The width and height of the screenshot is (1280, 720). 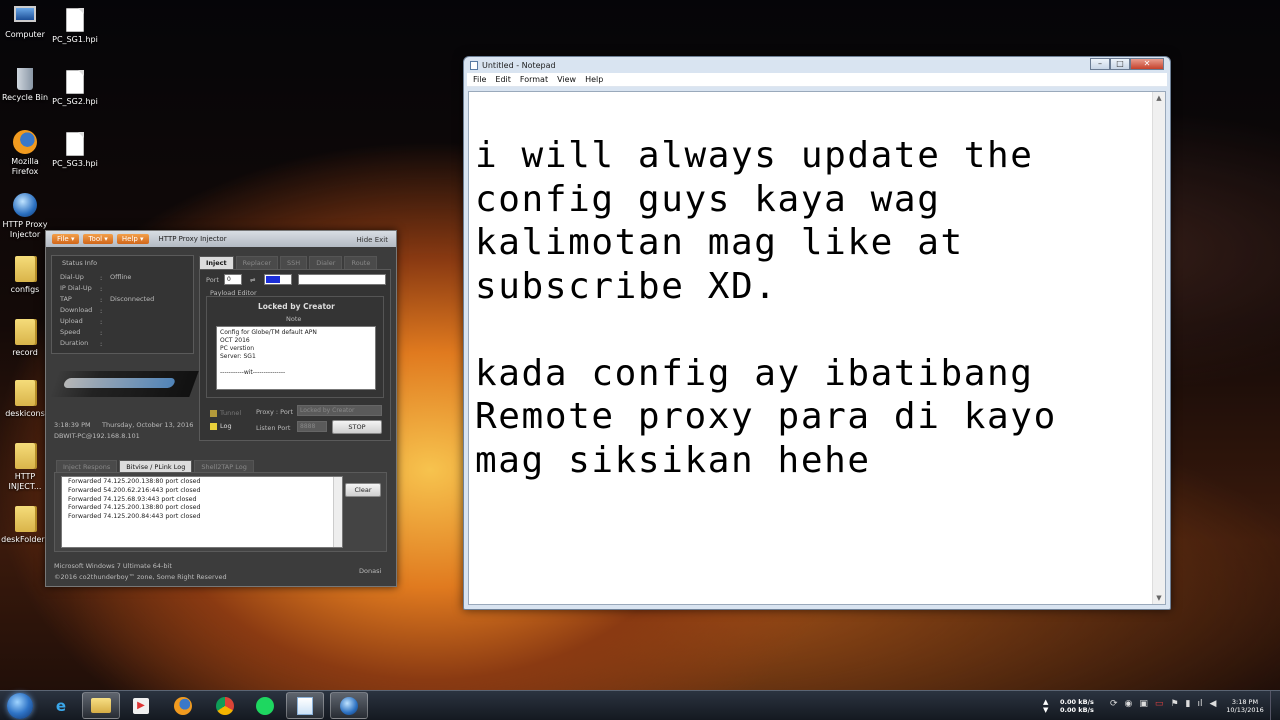 What do you see at coordinates (342, 279) in the screenshot?
I see `method-select` at bounding box center [342, 279].